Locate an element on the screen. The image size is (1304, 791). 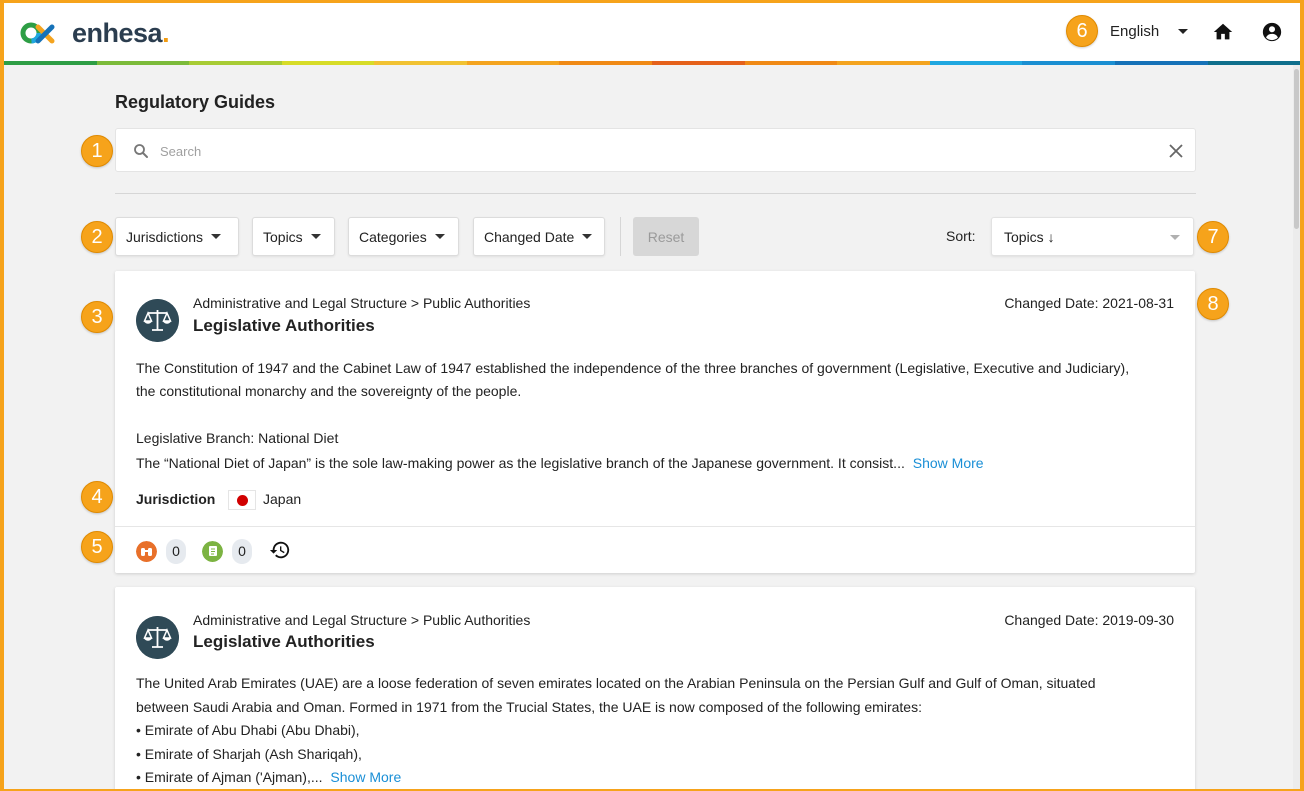
search-icon is located at coordinates (141, 151).